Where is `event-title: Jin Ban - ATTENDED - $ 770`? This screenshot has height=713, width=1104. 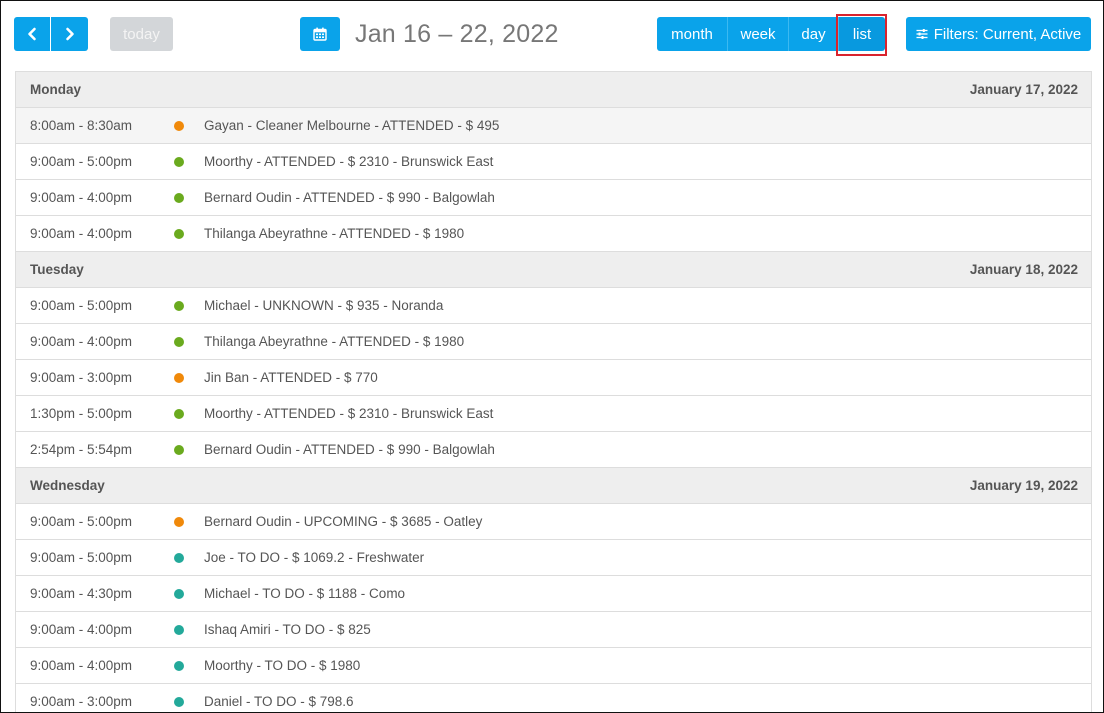 event-title: Jin Ban - ATTENDED - $ 770 is located at coordinates (647, 377).